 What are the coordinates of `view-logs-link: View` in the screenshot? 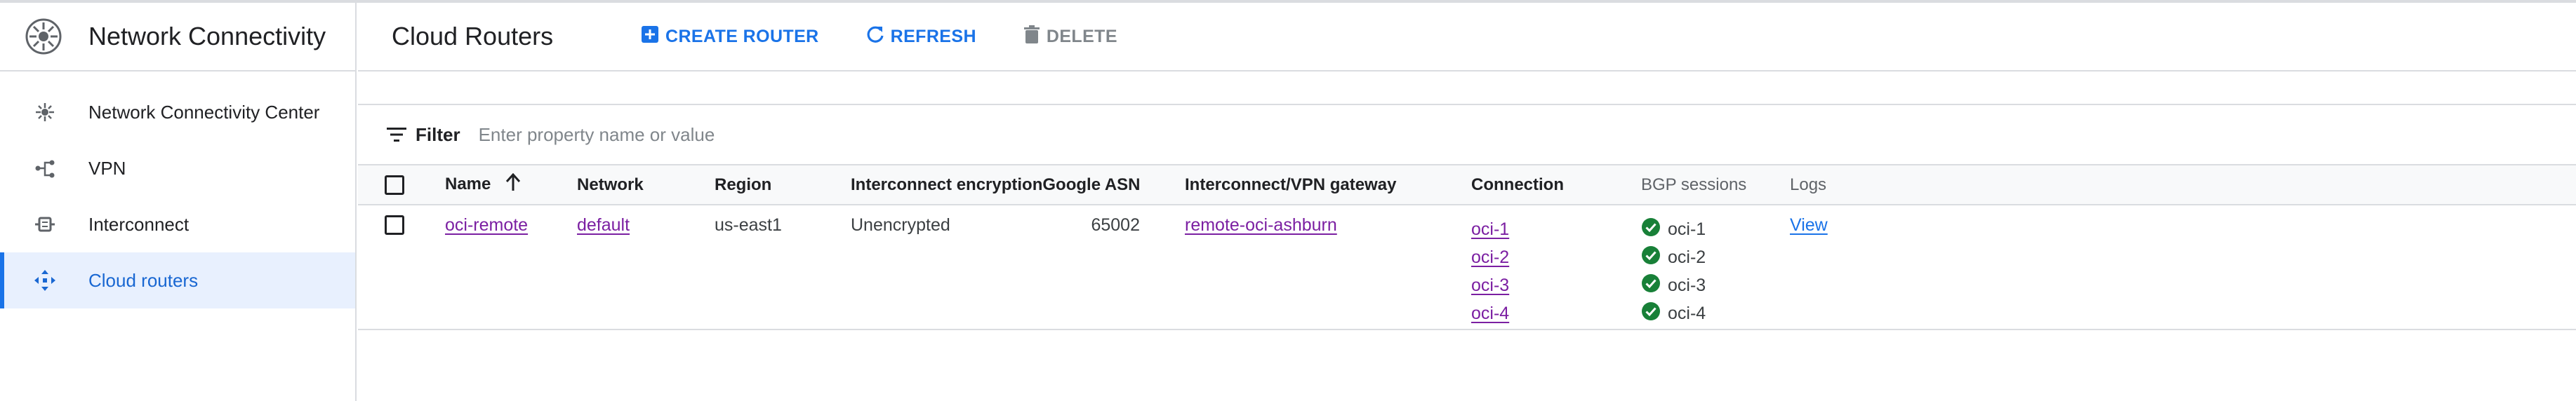 It's located at (1809, 225).